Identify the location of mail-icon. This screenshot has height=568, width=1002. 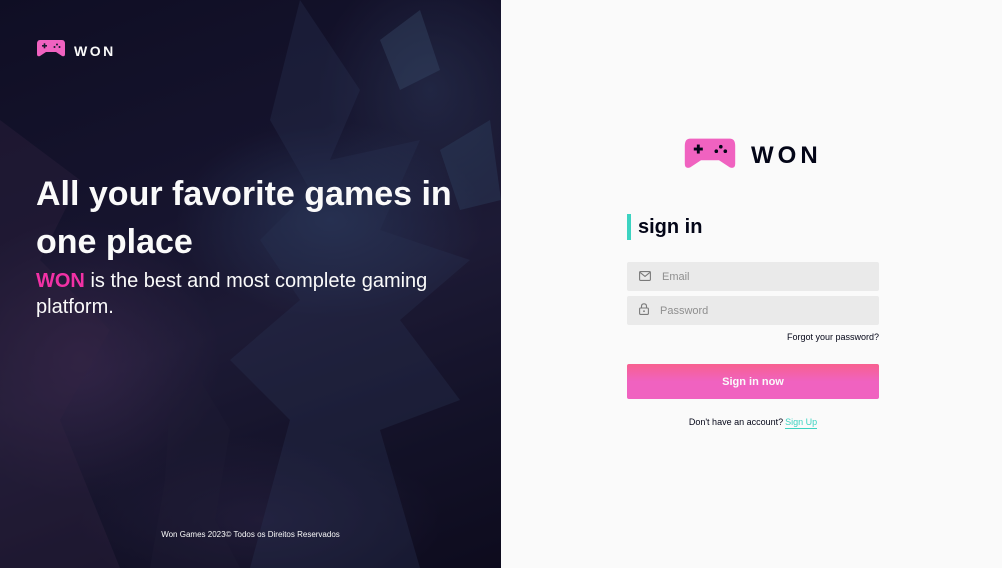
(645, 277).